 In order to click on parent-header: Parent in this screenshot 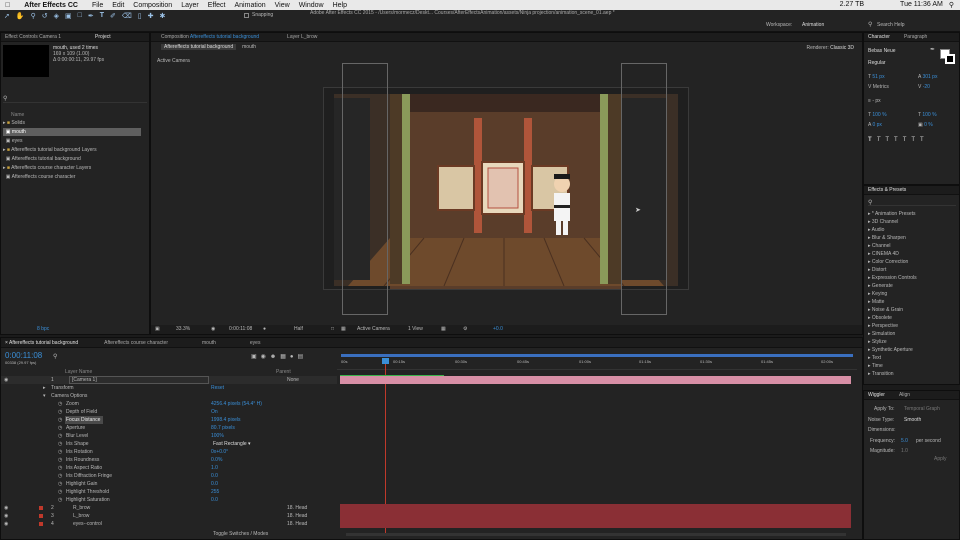, I will do `click(283, 372)`.